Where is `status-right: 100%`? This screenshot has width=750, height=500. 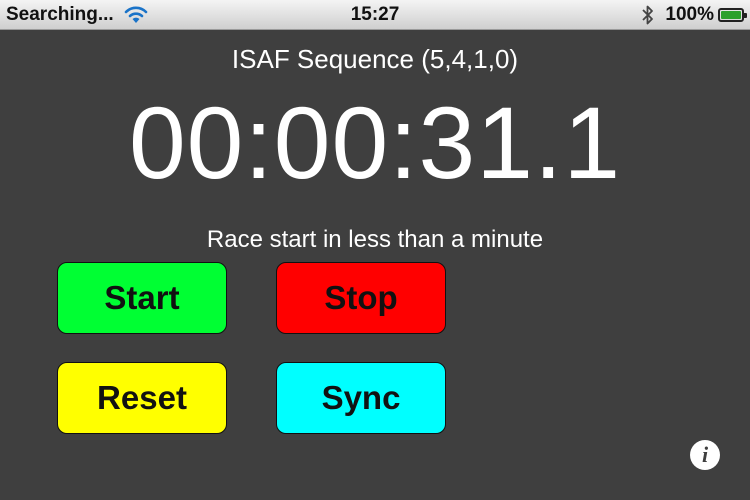 status-right: 100% is located at coordinates (694, 15).